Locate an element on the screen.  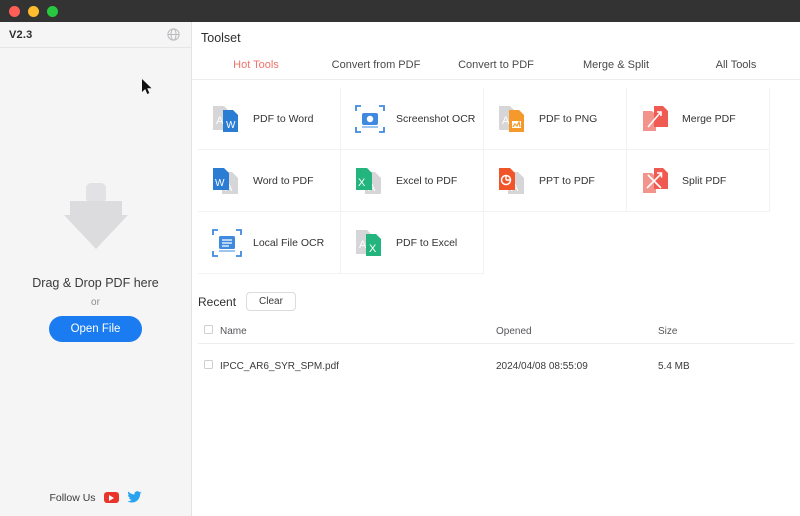
tool-grid-row: Local File OCR A X PDF to Excel is located at coordinates (496, 243).